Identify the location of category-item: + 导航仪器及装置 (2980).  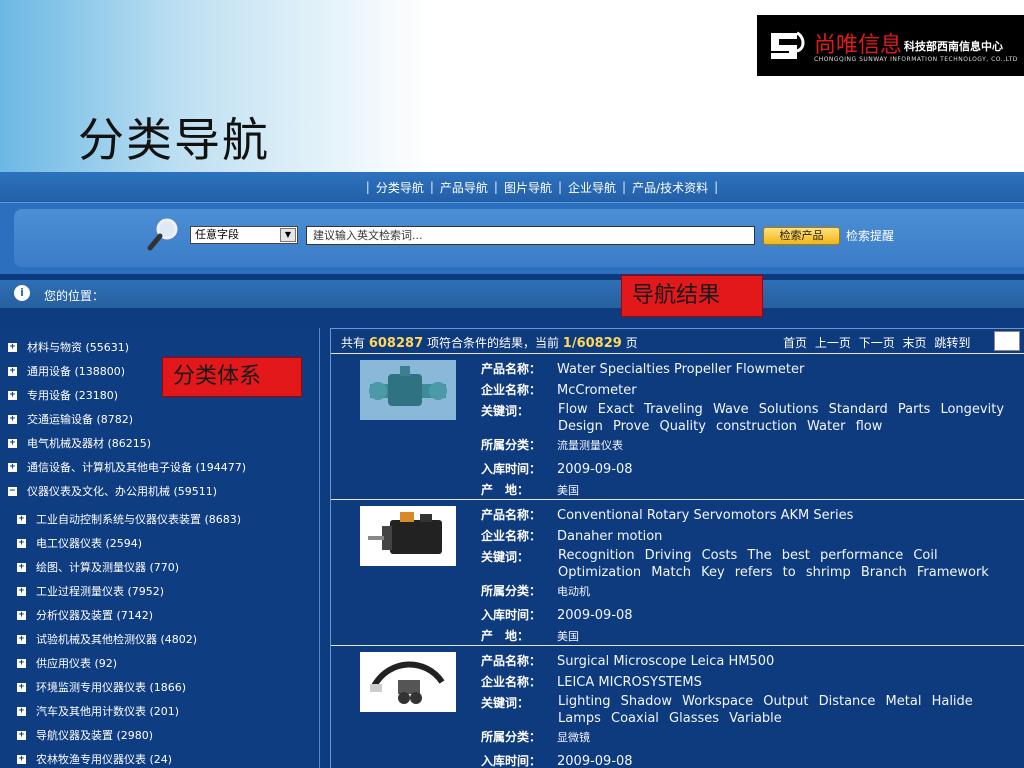
(85, 735).